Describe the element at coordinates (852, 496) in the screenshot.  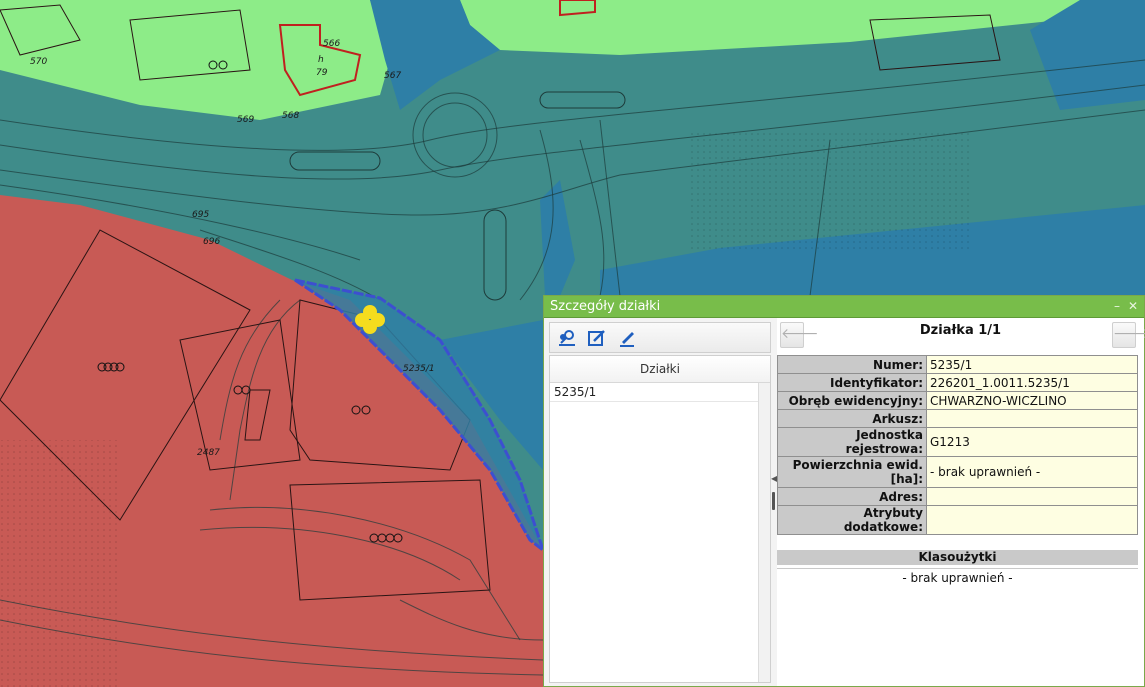
I see `attr-key: Adres:` at that location.